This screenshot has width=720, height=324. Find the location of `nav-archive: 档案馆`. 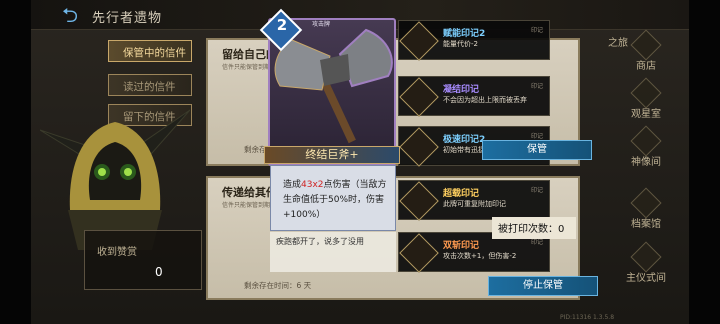

nav-archive: 档案馆 is located at coordinates (646, 208).